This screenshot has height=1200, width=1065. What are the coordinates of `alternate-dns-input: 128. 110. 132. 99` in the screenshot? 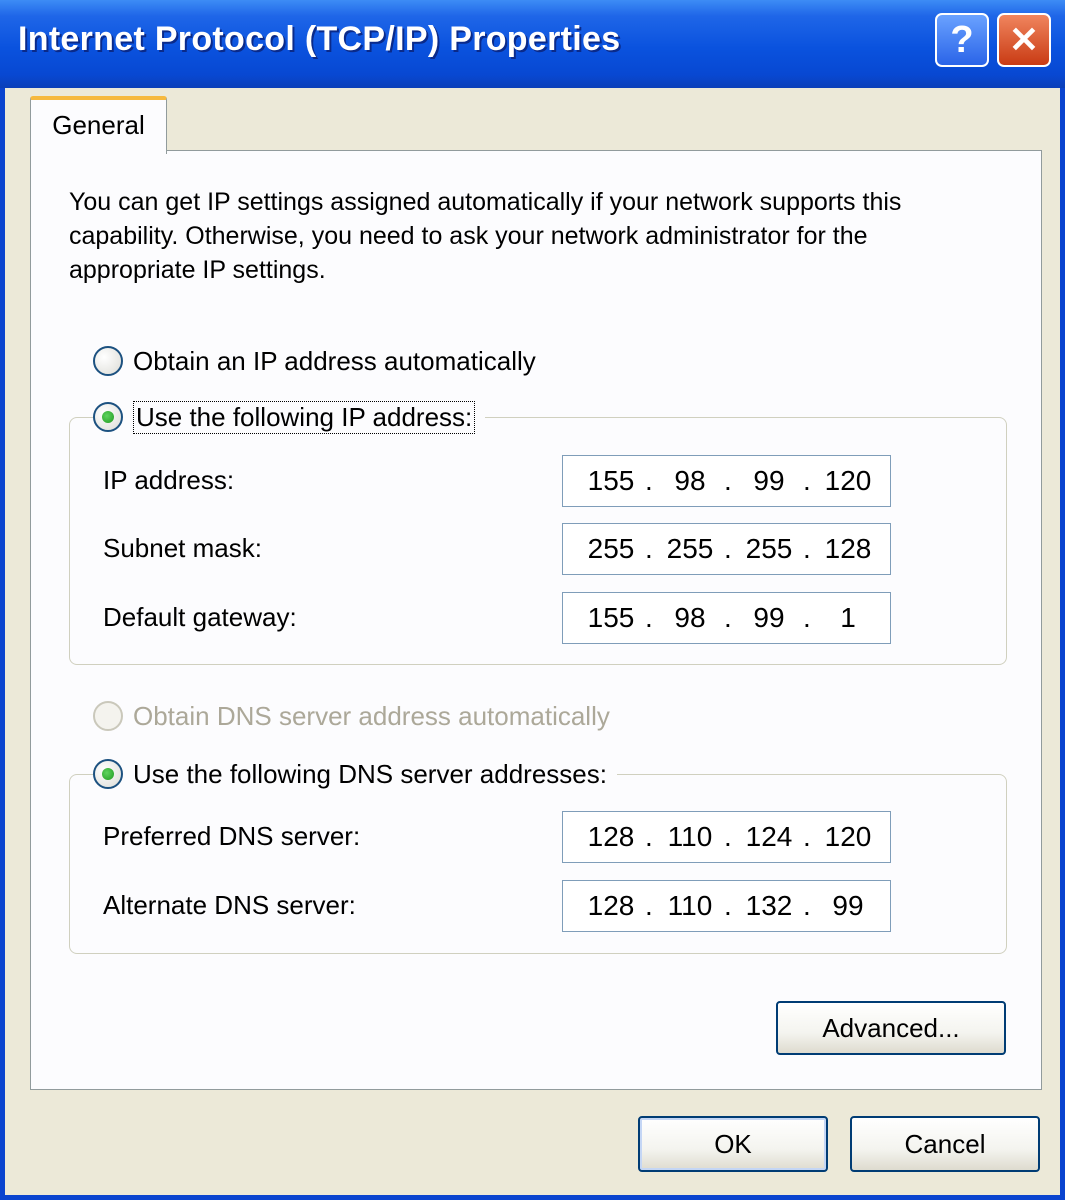 It's located at (726, 906).